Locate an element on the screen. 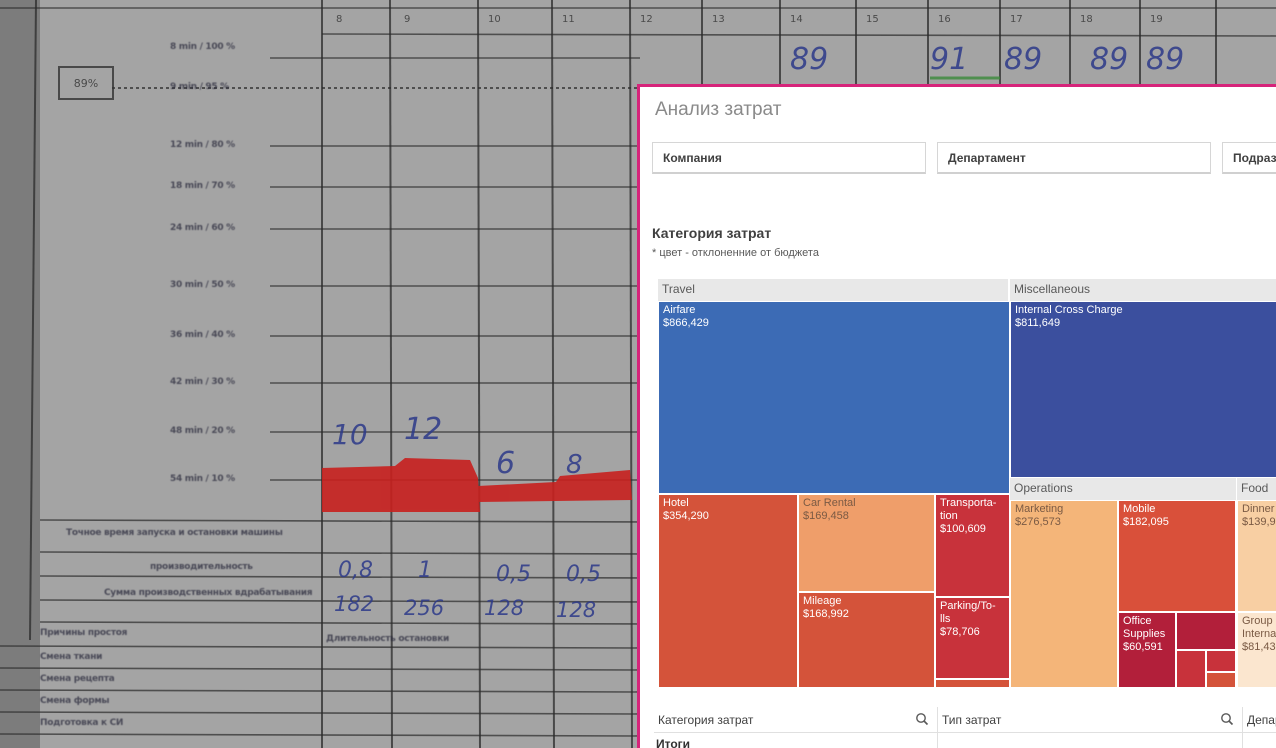  group-header-food: Food is located at coordinates (1256, 489).